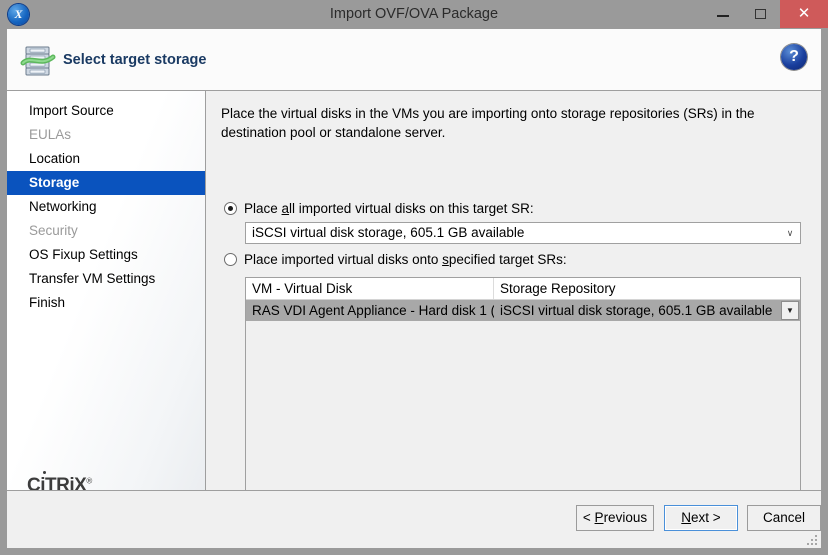 This screenshot has width=828, height=555. Describe the element at coordinates (106, 183) in the screenshot. I see `sidebar-item-storage: Storage` at that location.